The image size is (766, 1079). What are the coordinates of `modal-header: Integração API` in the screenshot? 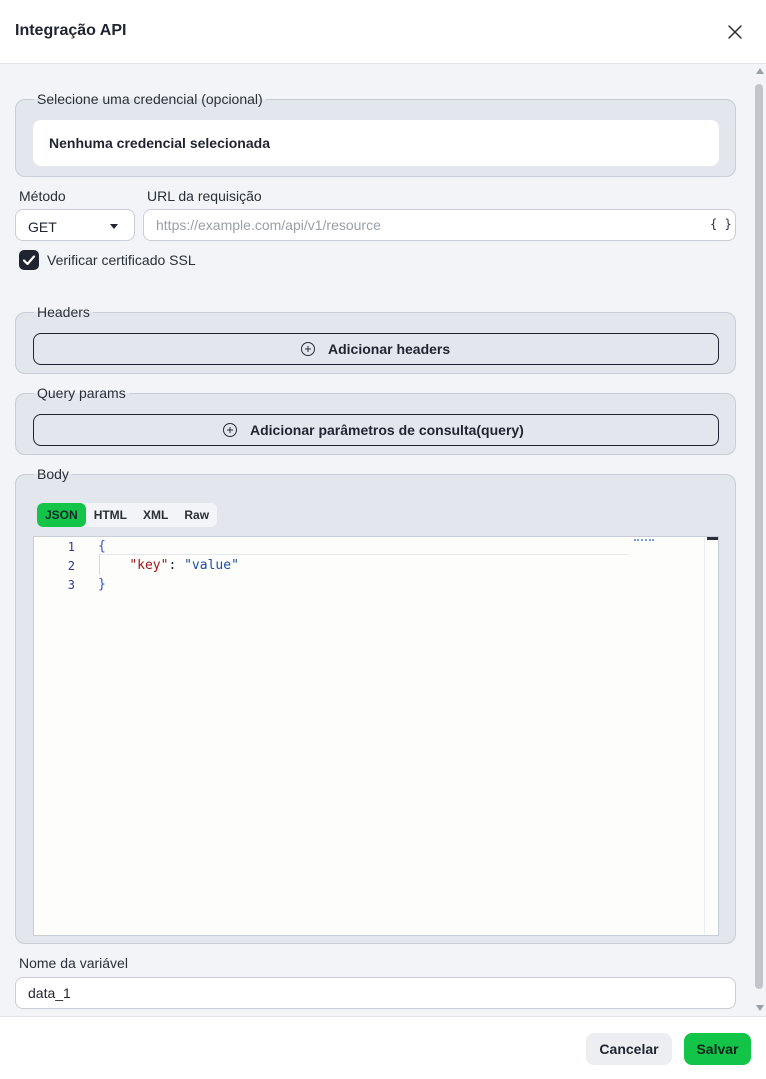 It's located at (383, 32).